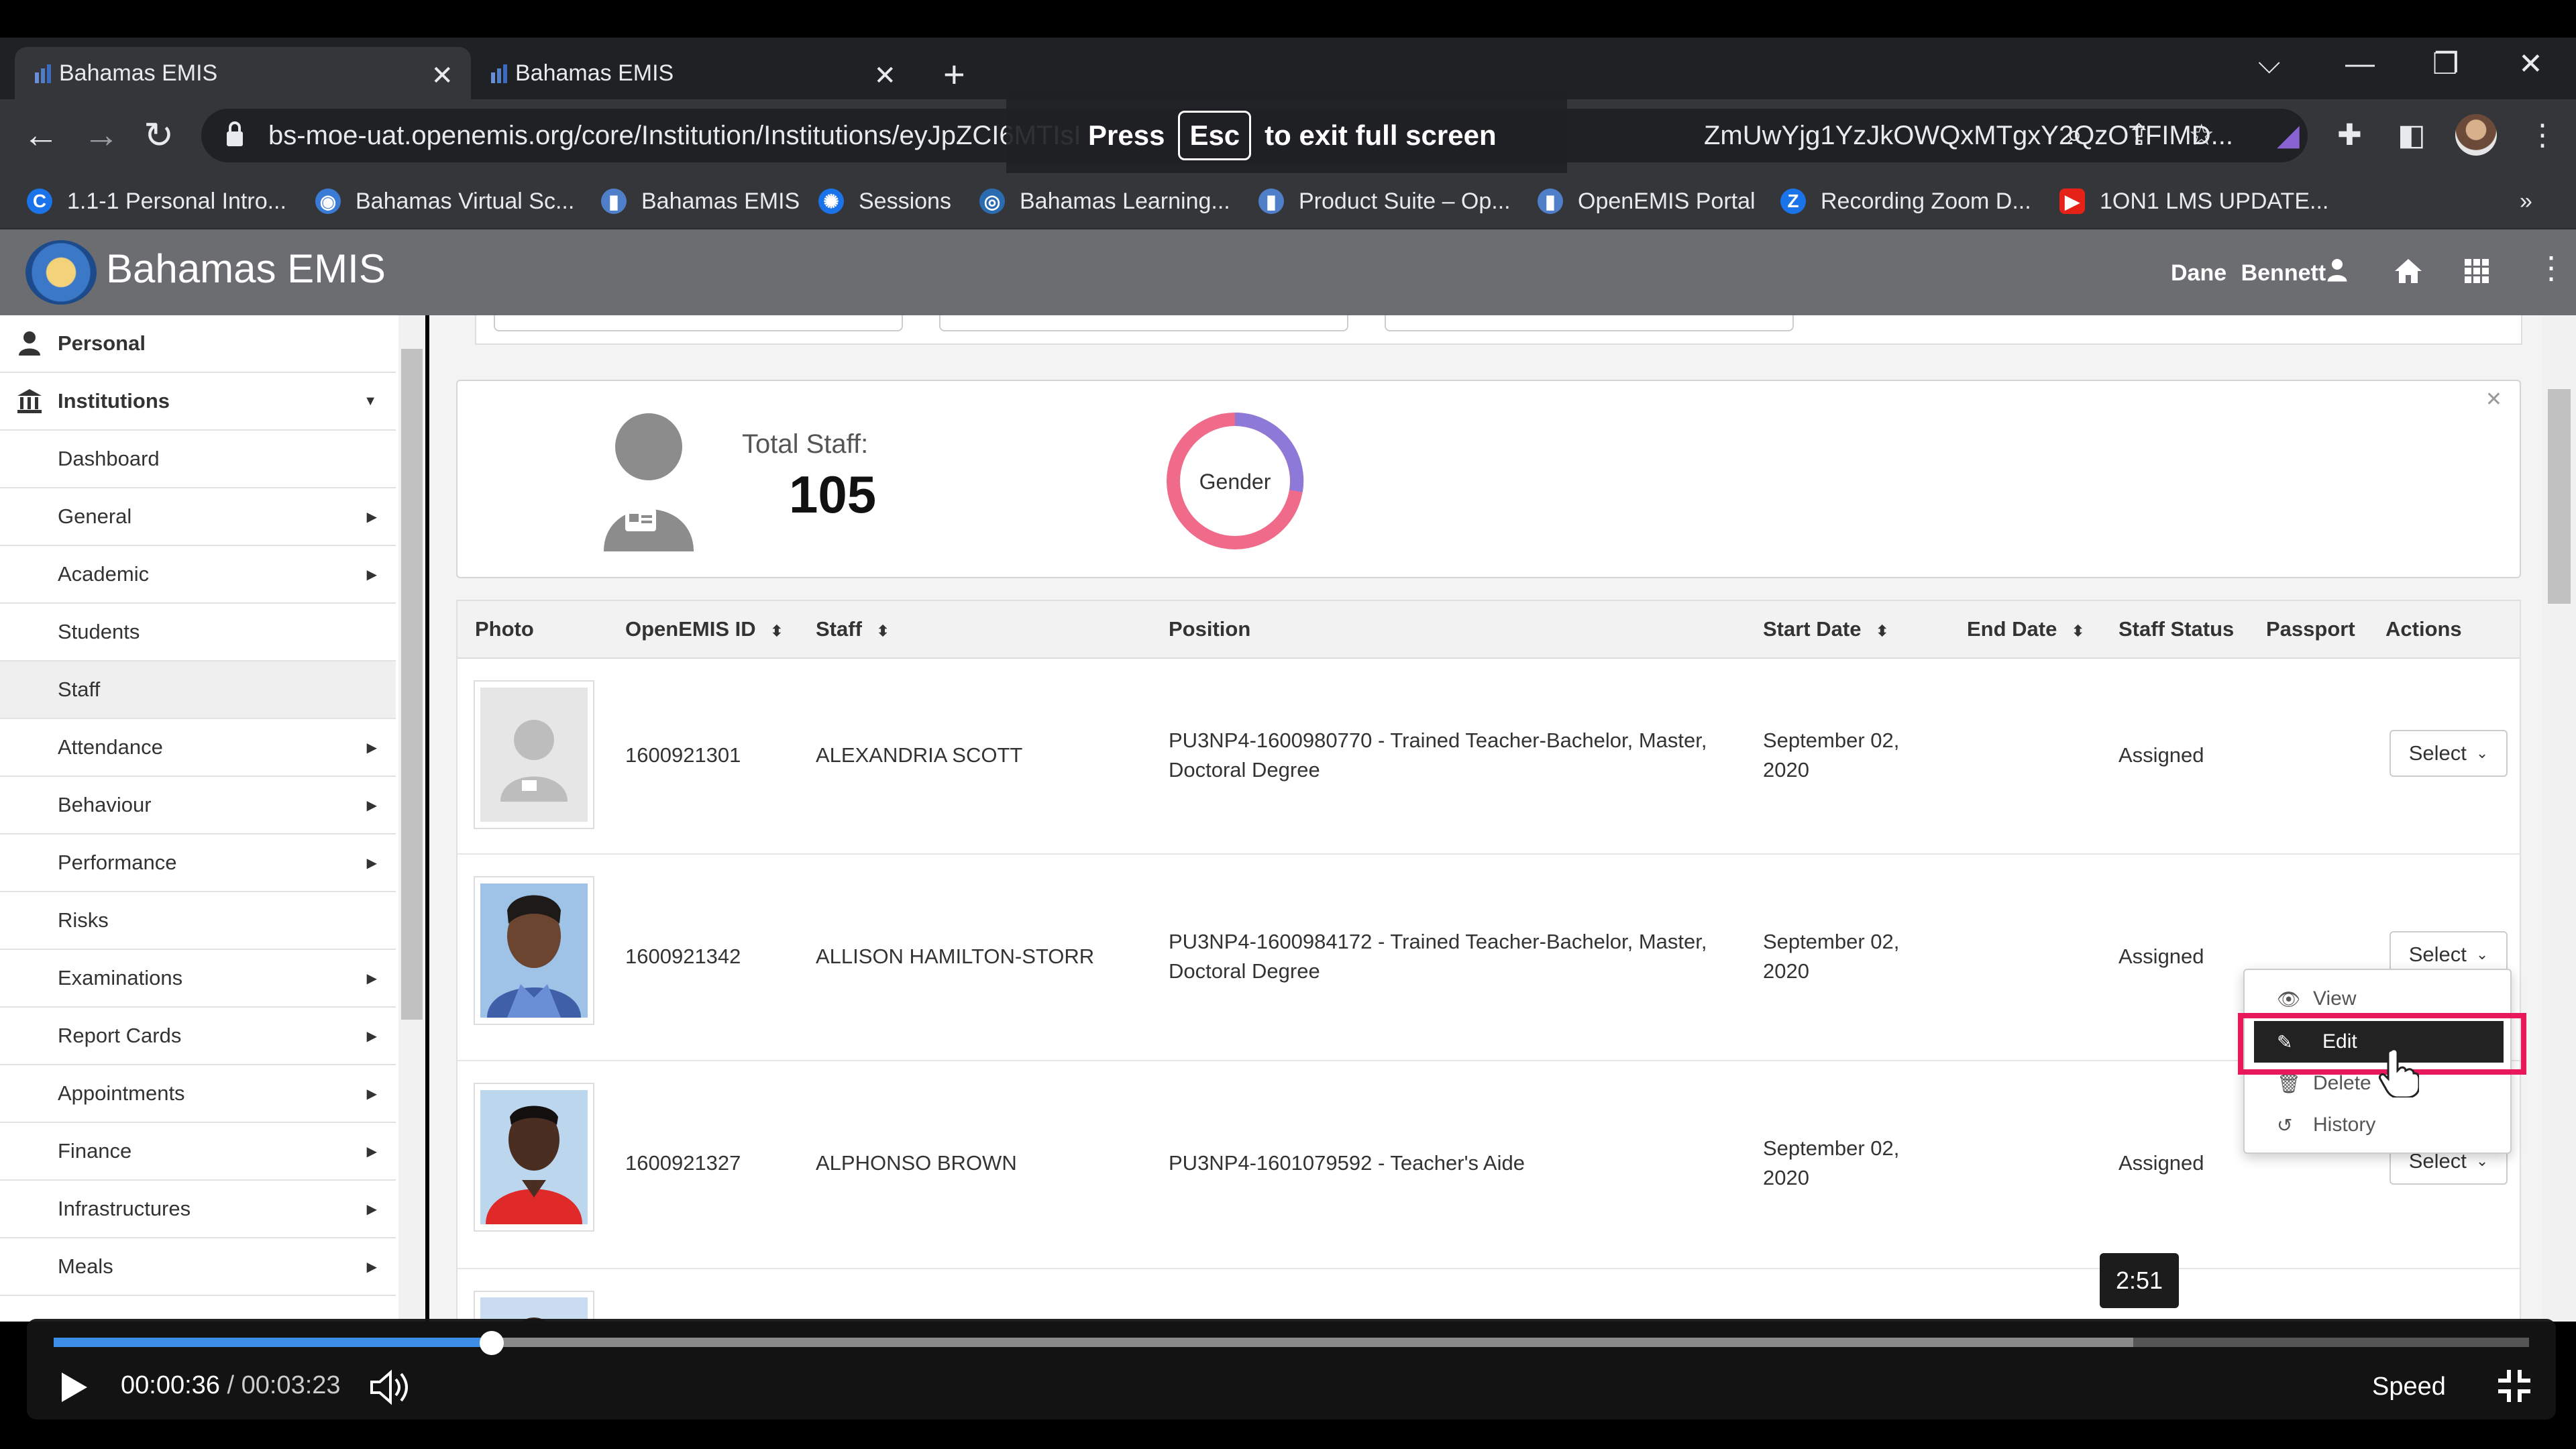 Image resolution: width=2576 pixels, height=1449 pixels. What do you see at coordinates (1286, 135) in the screenshot?
I see `fullscreen-exit-notice: Press Esc to exit full screen` at bounding box center [1286, 135].